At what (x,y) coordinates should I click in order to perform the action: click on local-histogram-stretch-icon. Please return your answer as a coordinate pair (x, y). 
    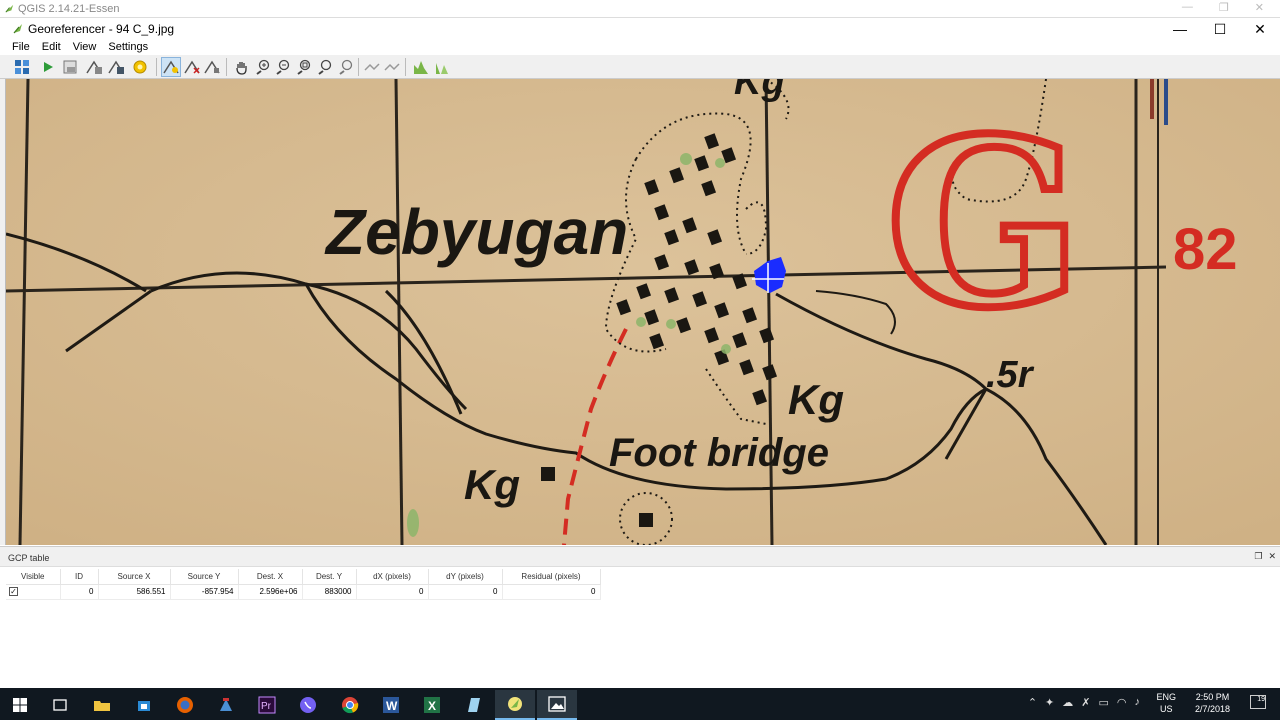
    Looking at the image, I should click on (442, 67).